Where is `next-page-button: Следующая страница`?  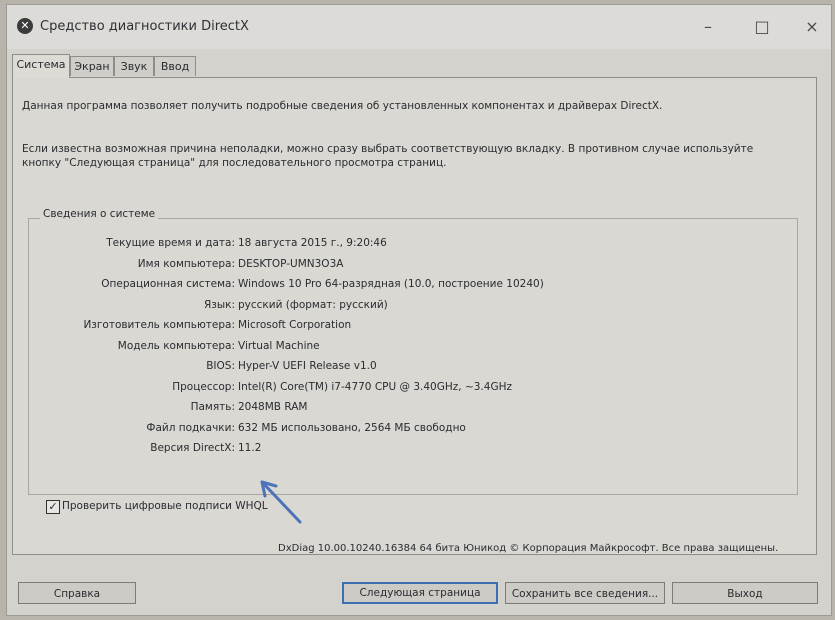 next-page-button: Следующая страница is located at coordinates (420, 593).